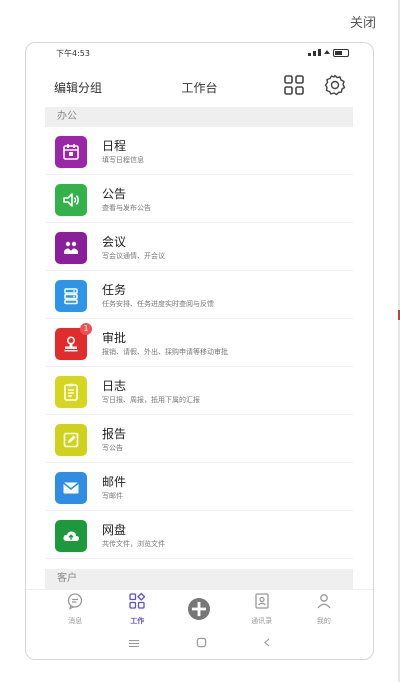 The height and width of the screenshot is (682, 400). Describe the element at coordinates (199, 53) in the screenshot. I see `status-bar: 下午4:53` at that location.